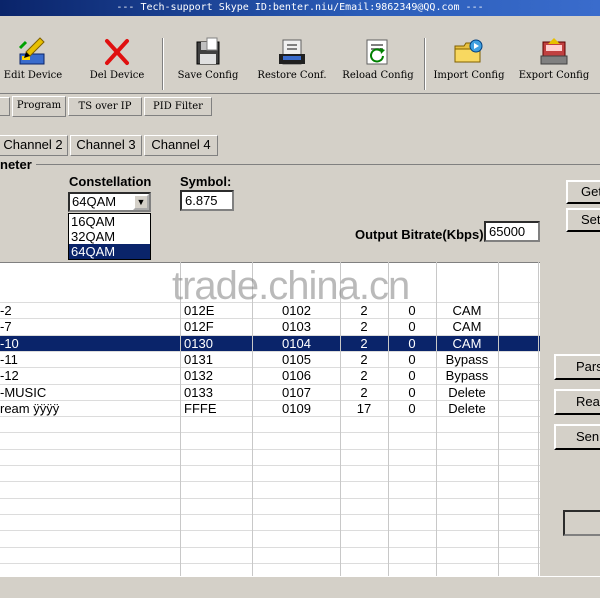 The image size is (600, 598). I want to click on tab-channel-3: Channel 3, so click(106, 145).